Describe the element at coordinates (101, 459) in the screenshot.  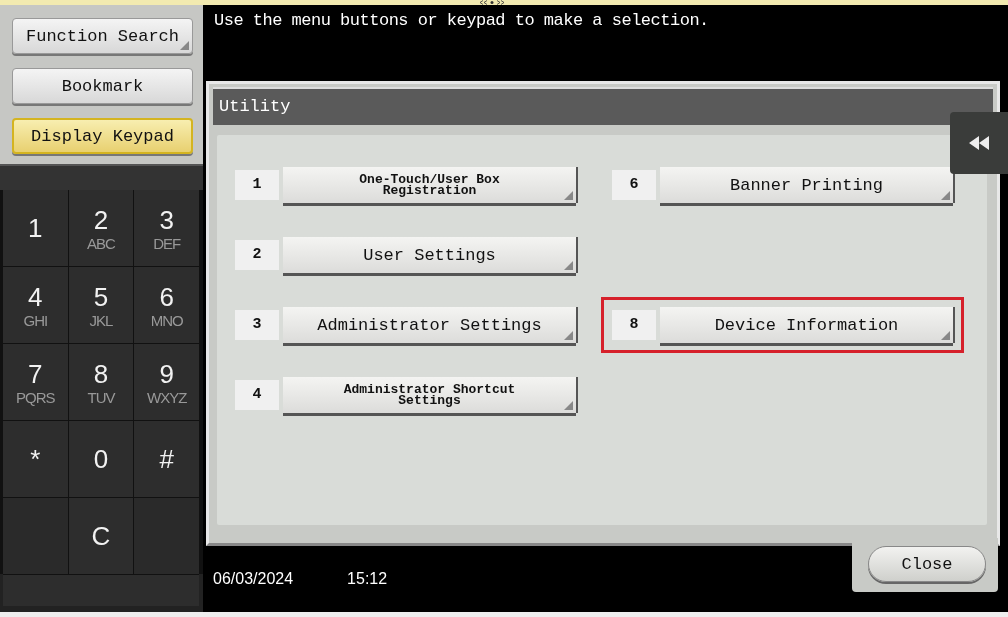
I see `keypad-key: 0` at that location.